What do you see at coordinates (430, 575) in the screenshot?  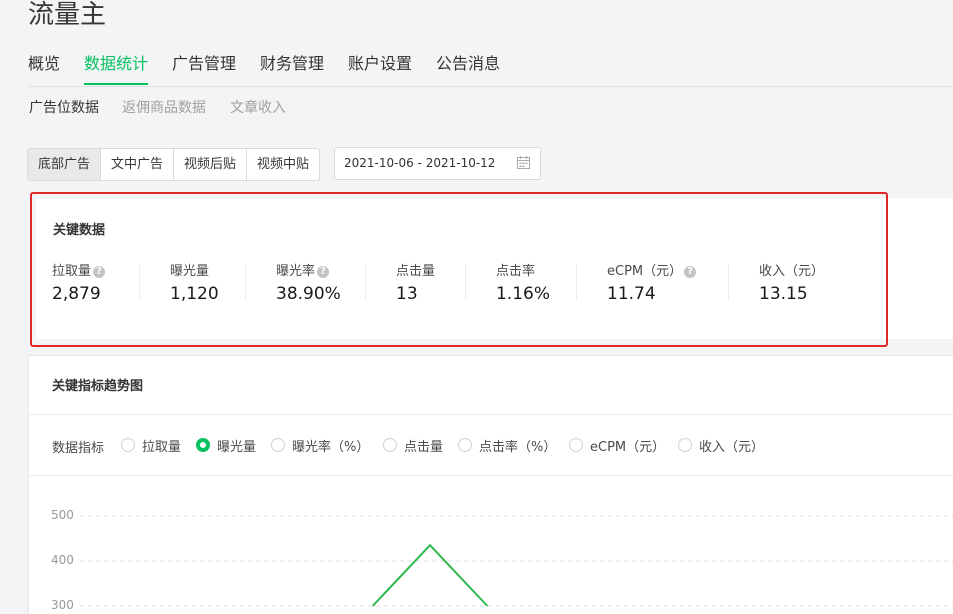 I see `series-line` at bounding box center [430, 575].